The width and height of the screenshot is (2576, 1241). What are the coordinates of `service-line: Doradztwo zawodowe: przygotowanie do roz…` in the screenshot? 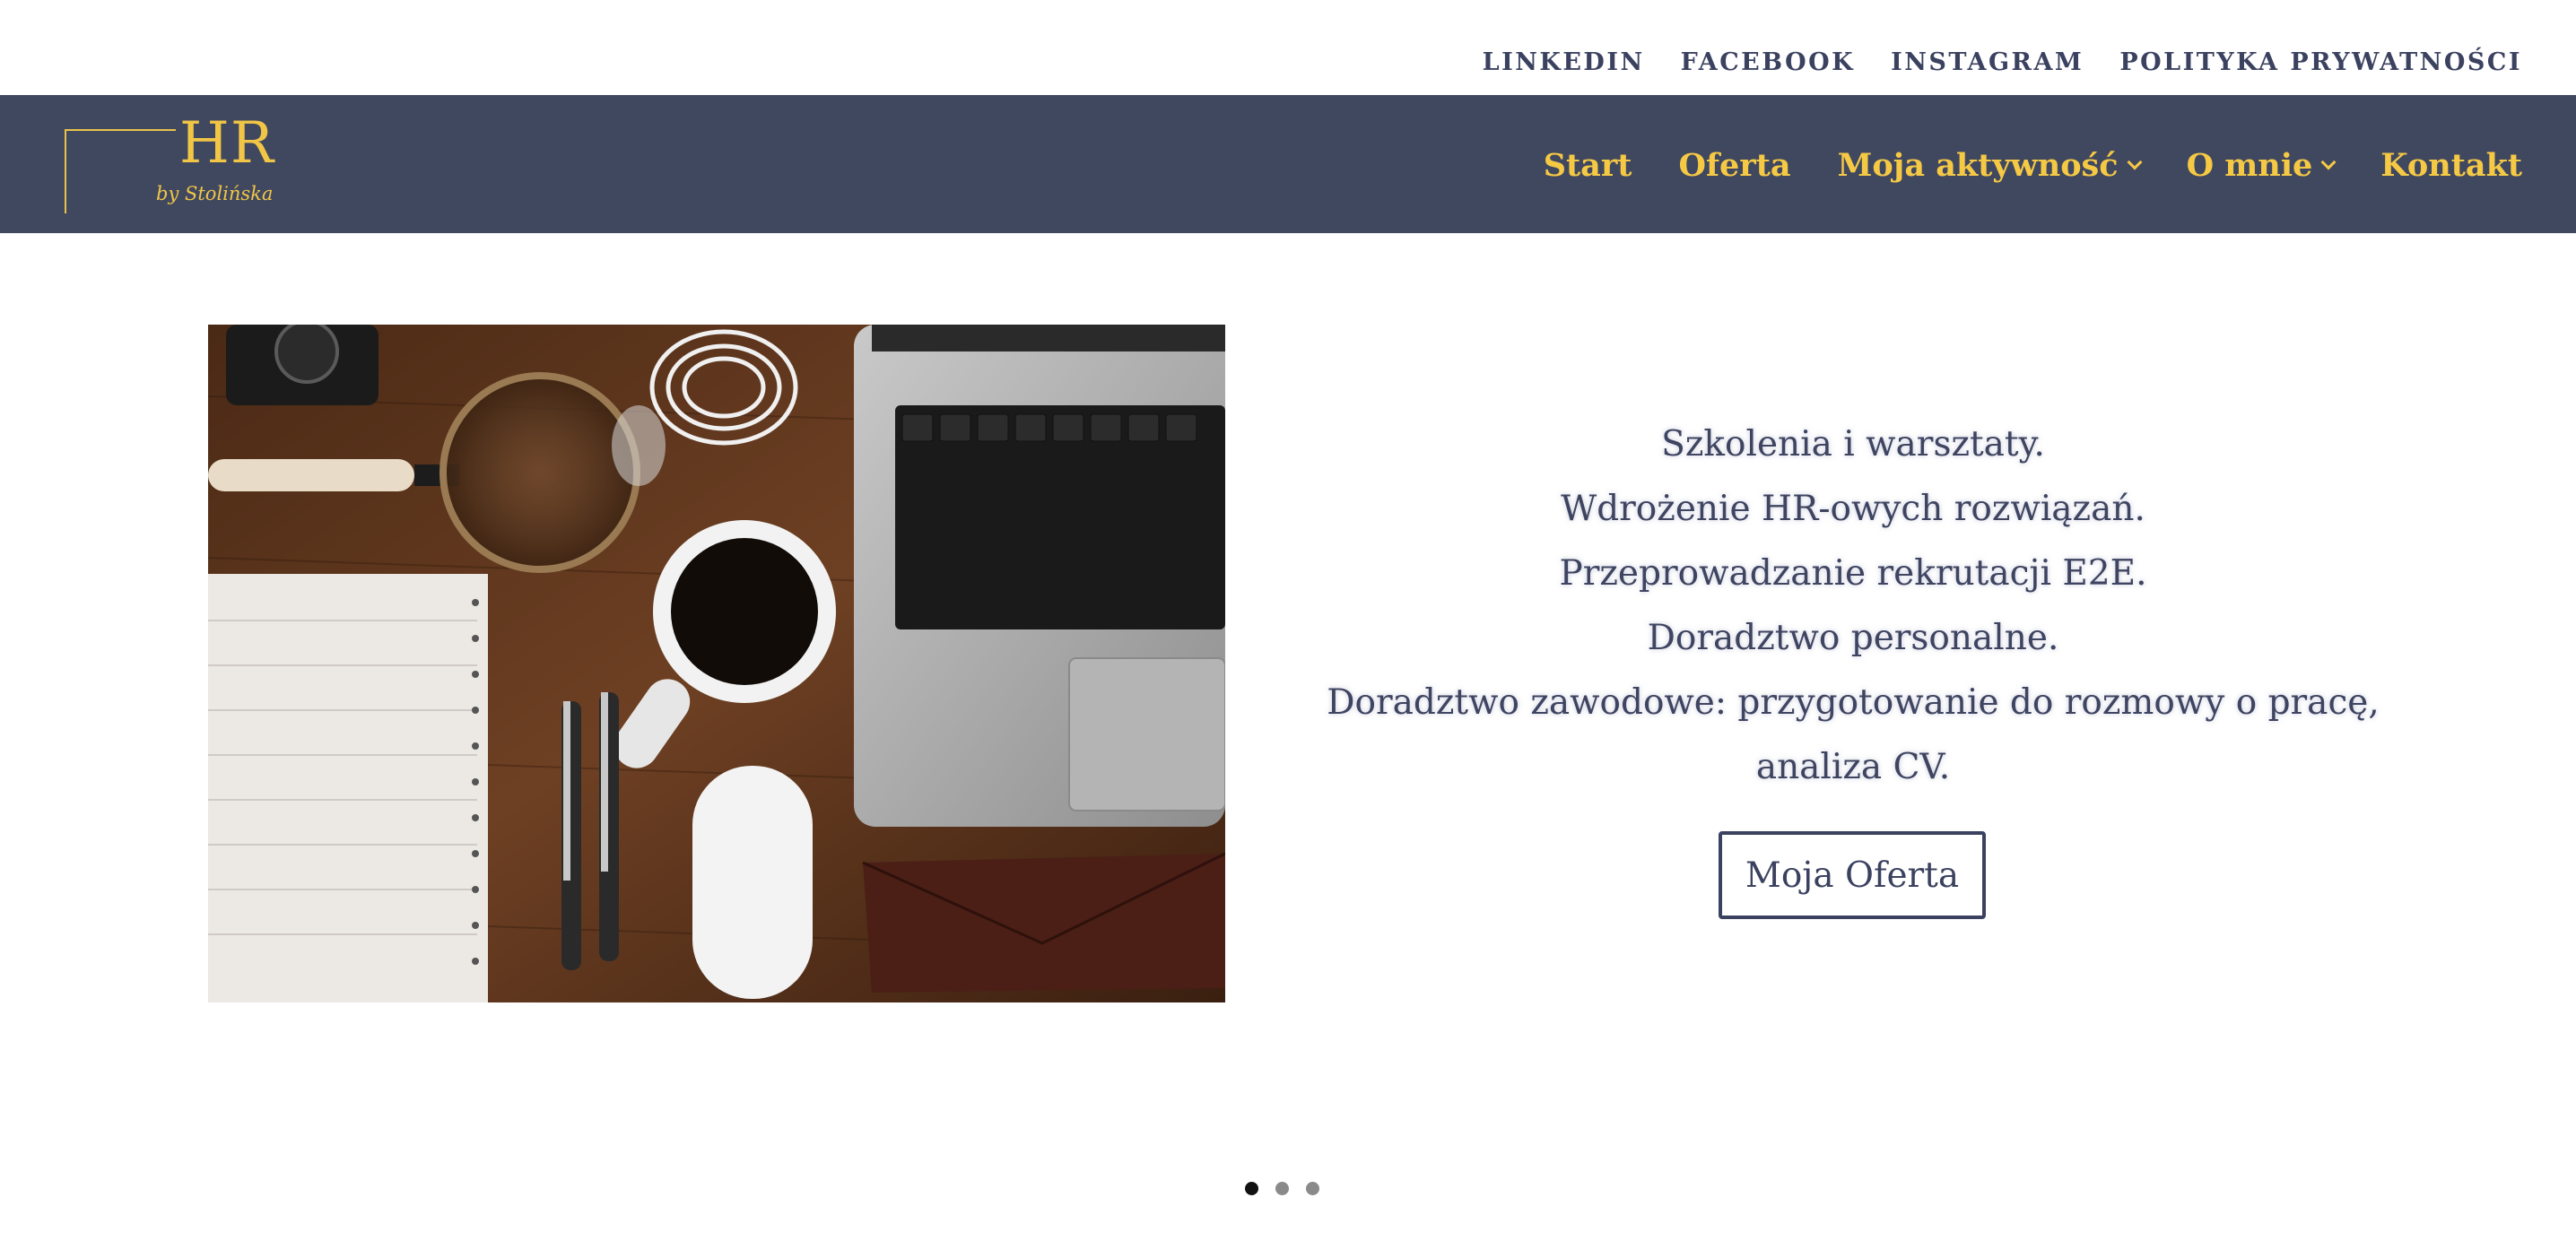 It's located at (1853, 702).